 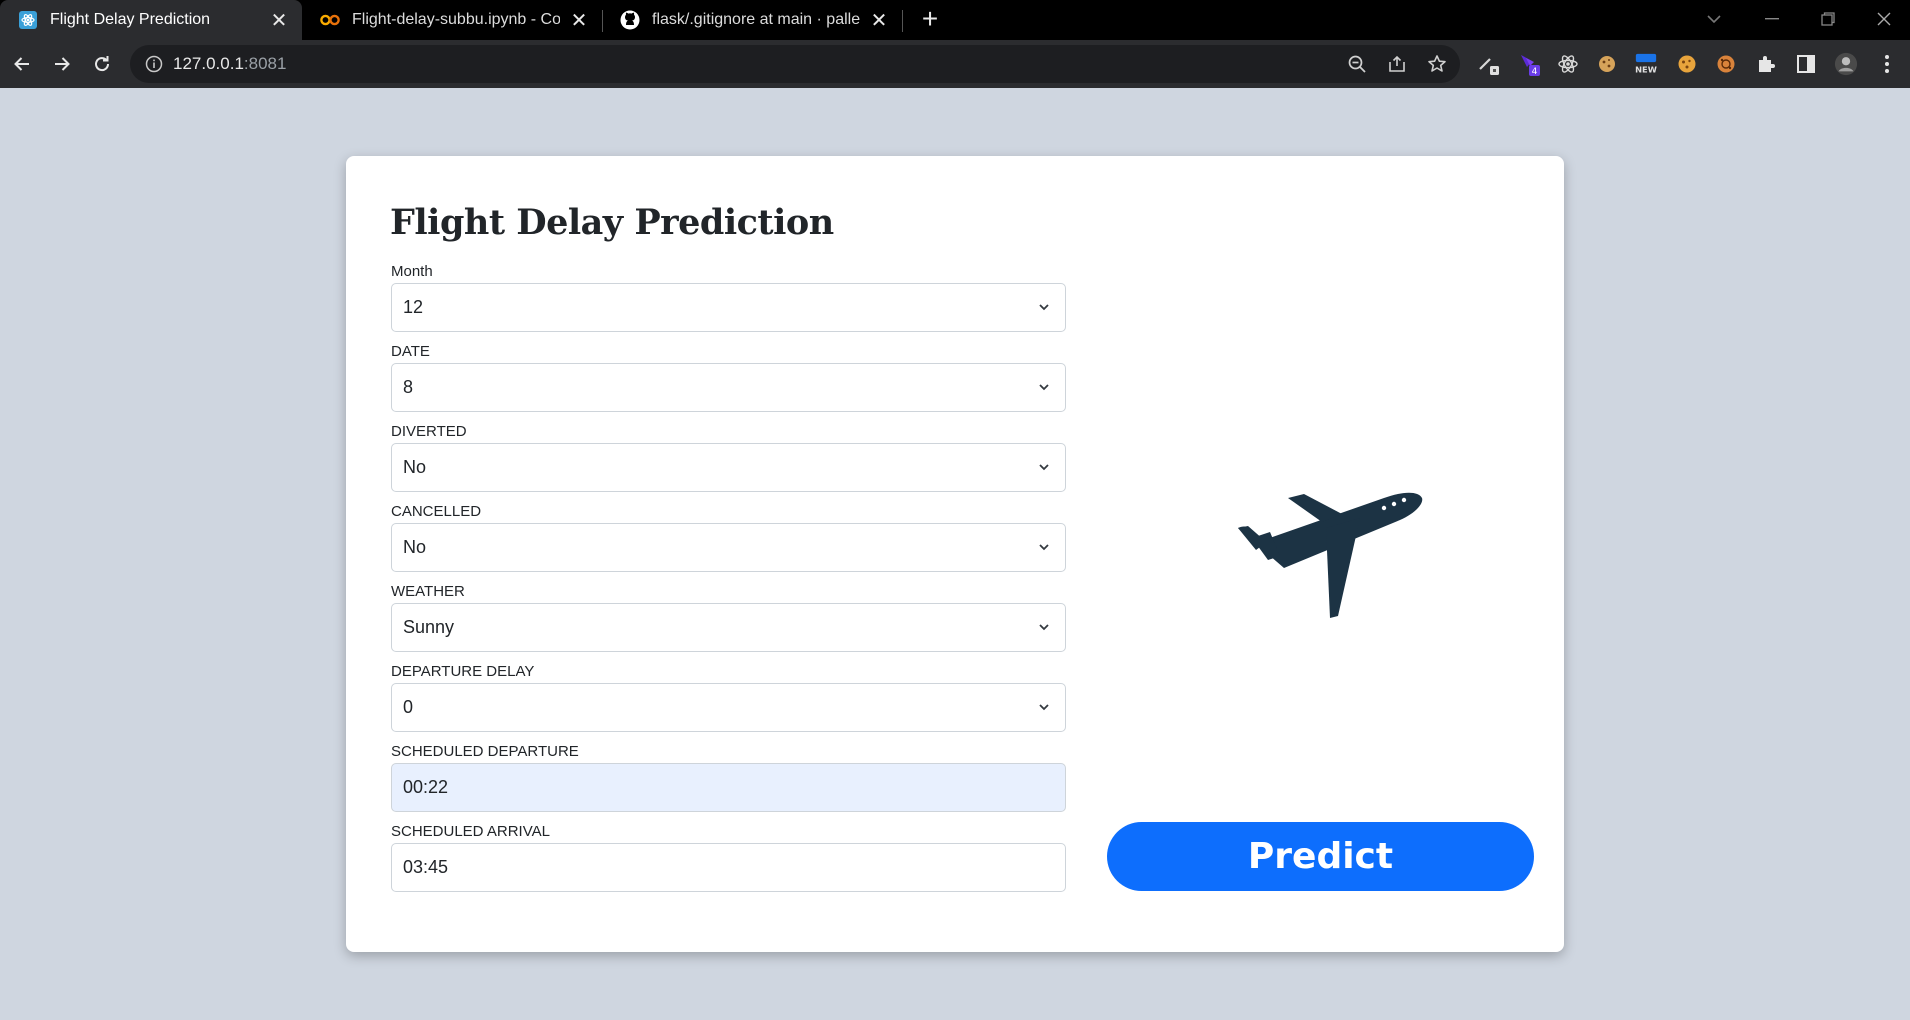 What do you see at coordinates (456, 19) in the screenshot?
I see `tab-title: Flight-delay-subbu.ipynb - Colab` at bounding box center [456, 19].